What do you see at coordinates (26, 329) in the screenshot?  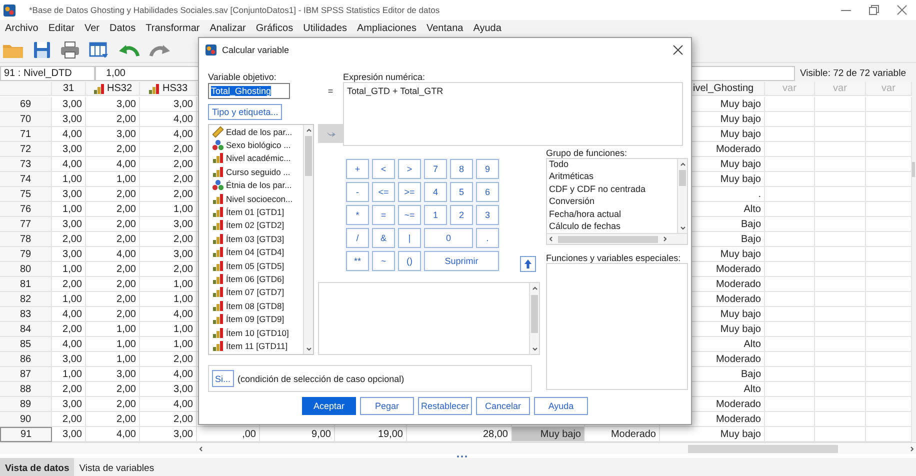 I see `row-header: 84` at bounding box center [26, 329].